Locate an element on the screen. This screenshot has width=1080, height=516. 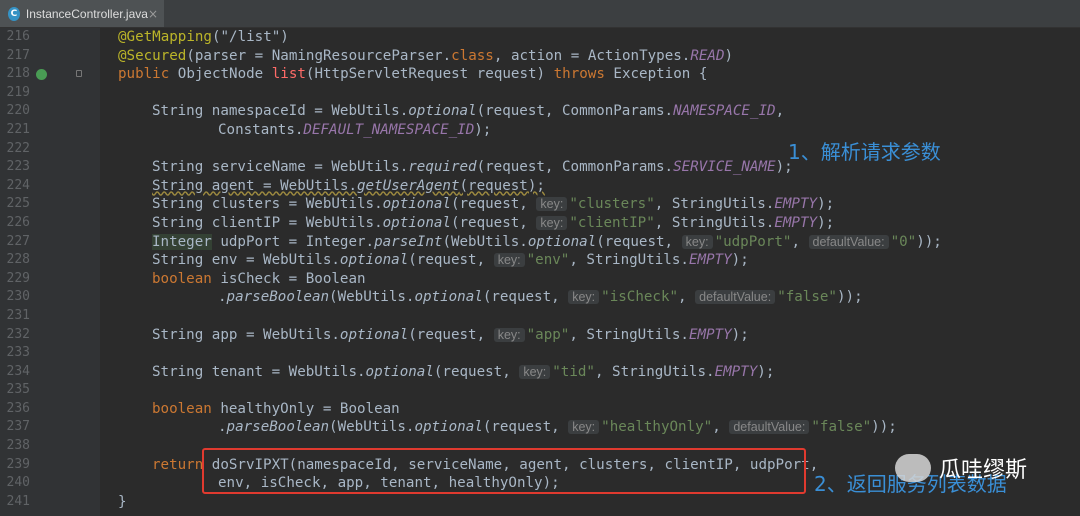
code-line: 233 is located at coordinates (540, 353).